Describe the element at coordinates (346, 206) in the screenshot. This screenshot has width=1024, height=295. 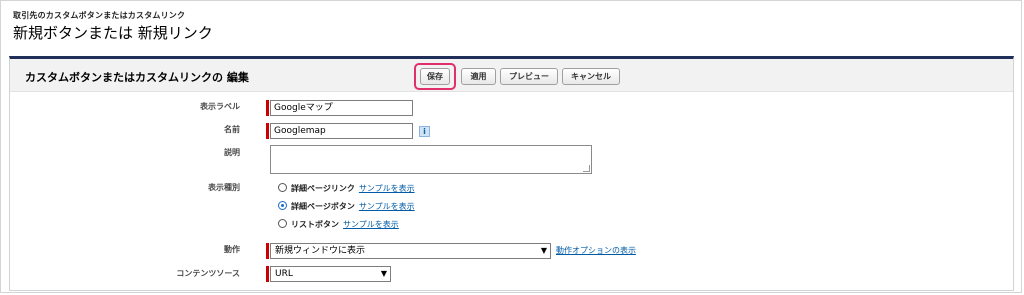
I see `radio-option-detail-button: 詳細ページボタン サンプルを表示` at that location.